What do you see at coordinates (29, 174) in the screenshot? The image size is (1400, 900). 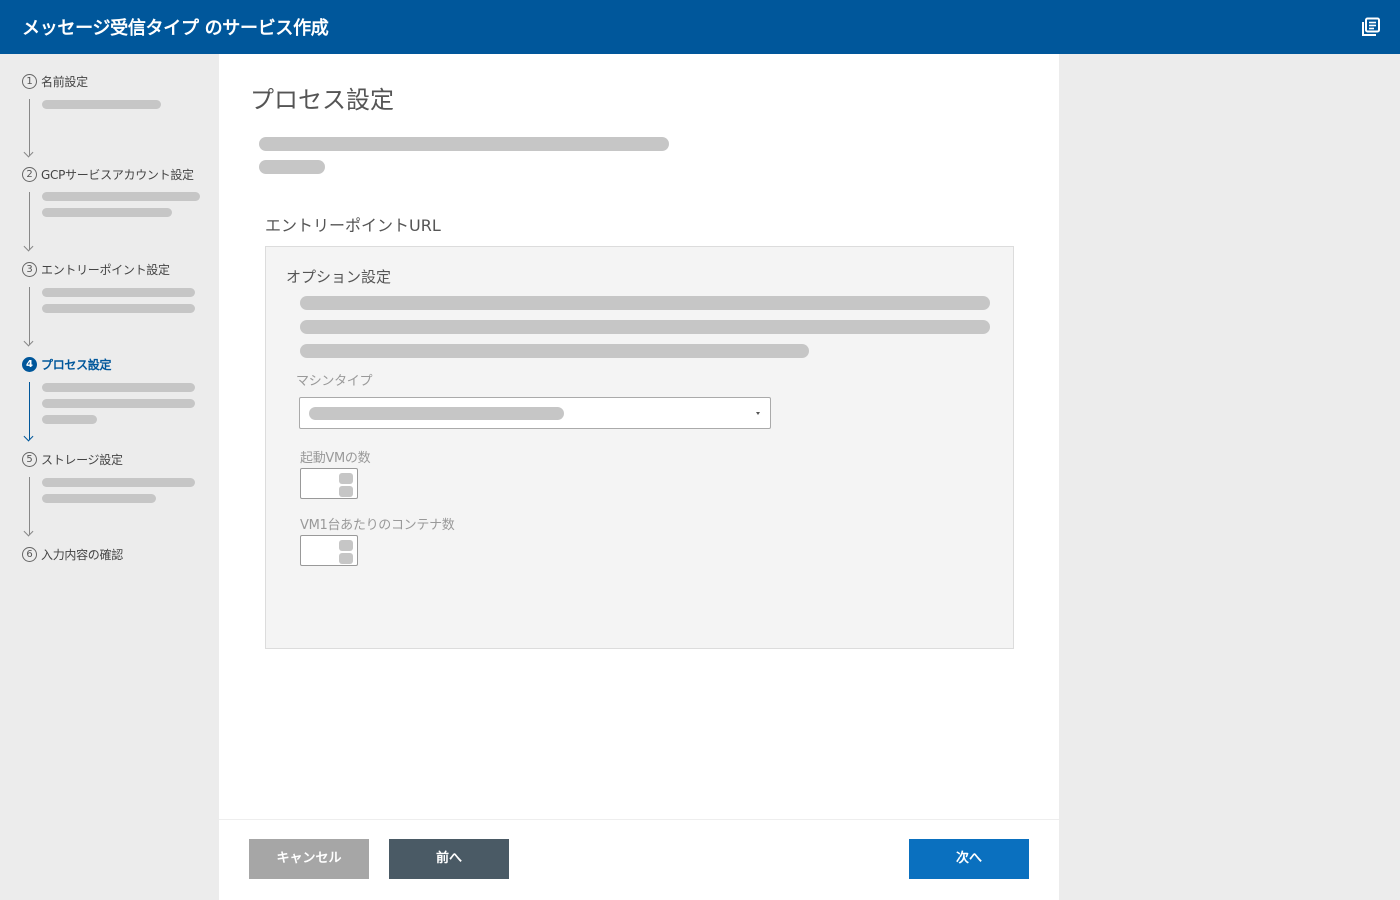 I see `step-number: 2` at bounding box center [29, 174].